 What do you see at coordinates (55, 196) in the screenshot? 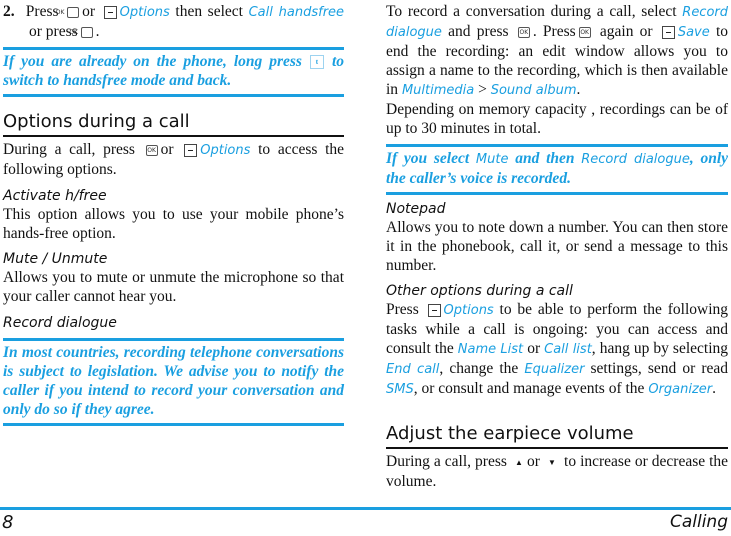
I see `subheading-activate: Activate h/free` at bounding box center [55, 196].